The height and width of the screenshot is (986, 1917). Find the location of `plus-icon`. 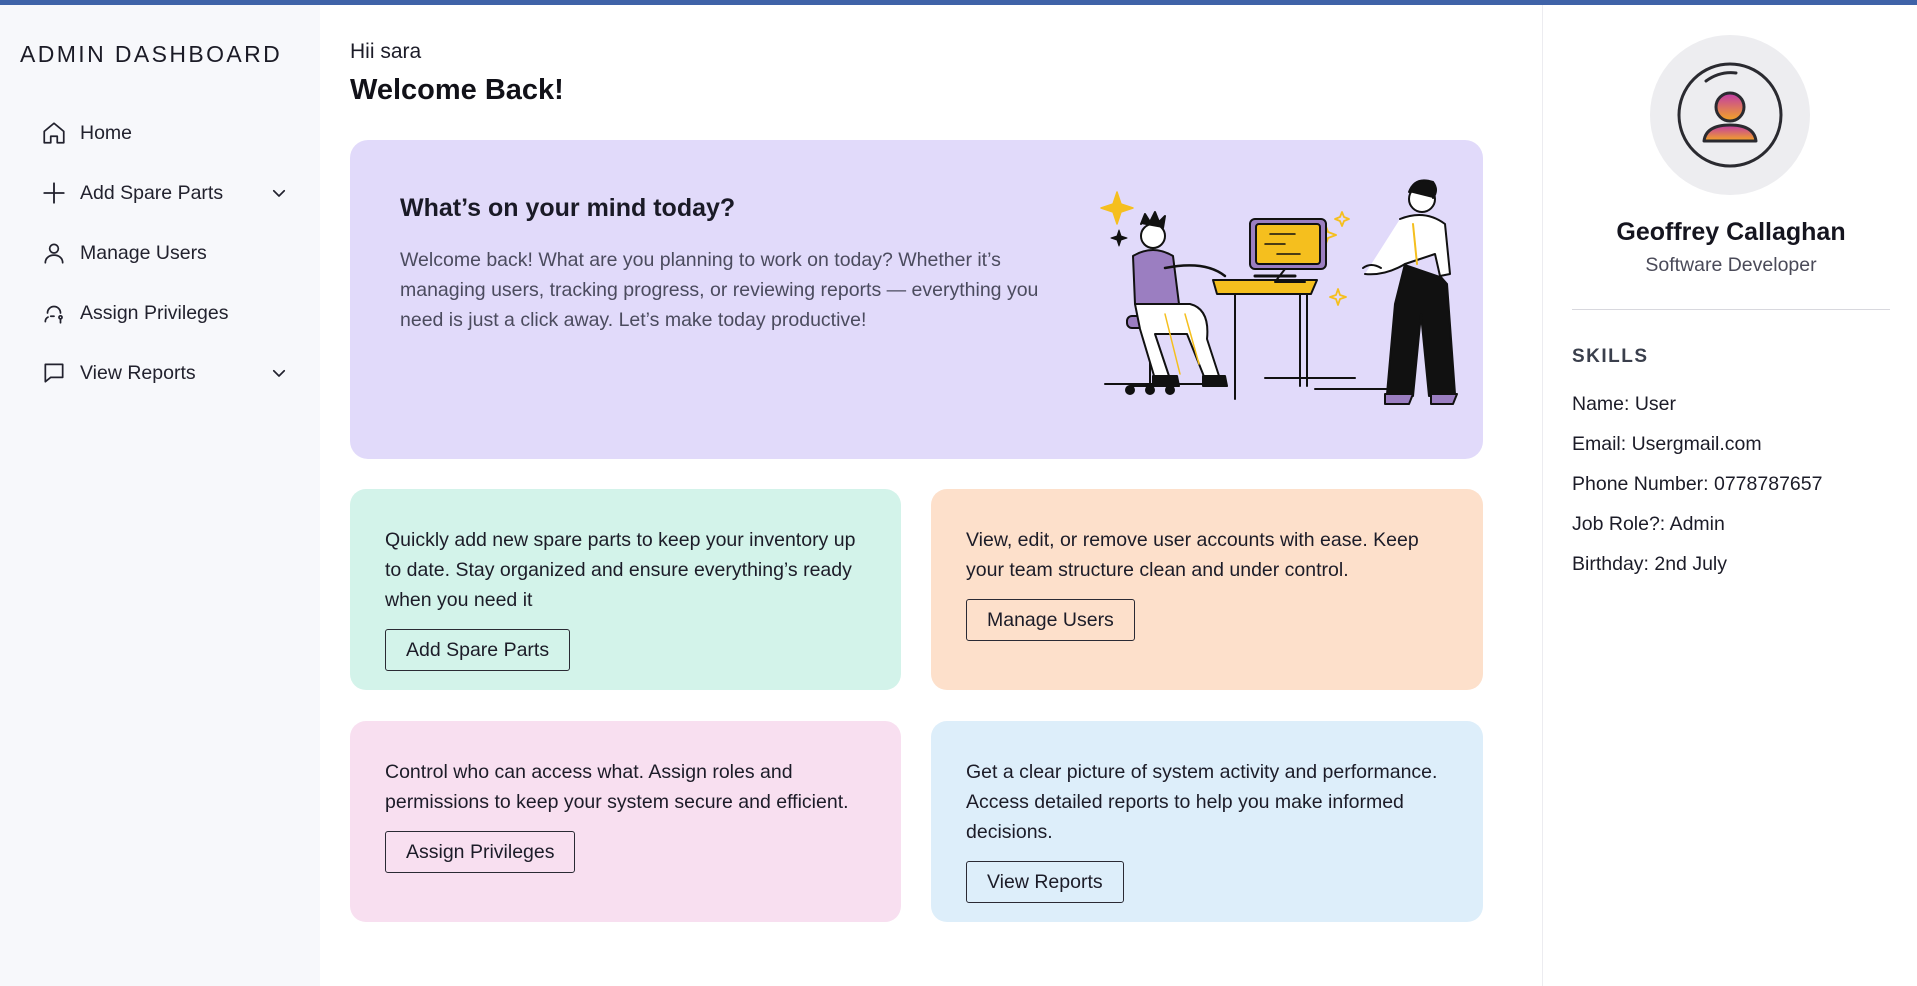

plus-icon is located at coordinates (54, 193).